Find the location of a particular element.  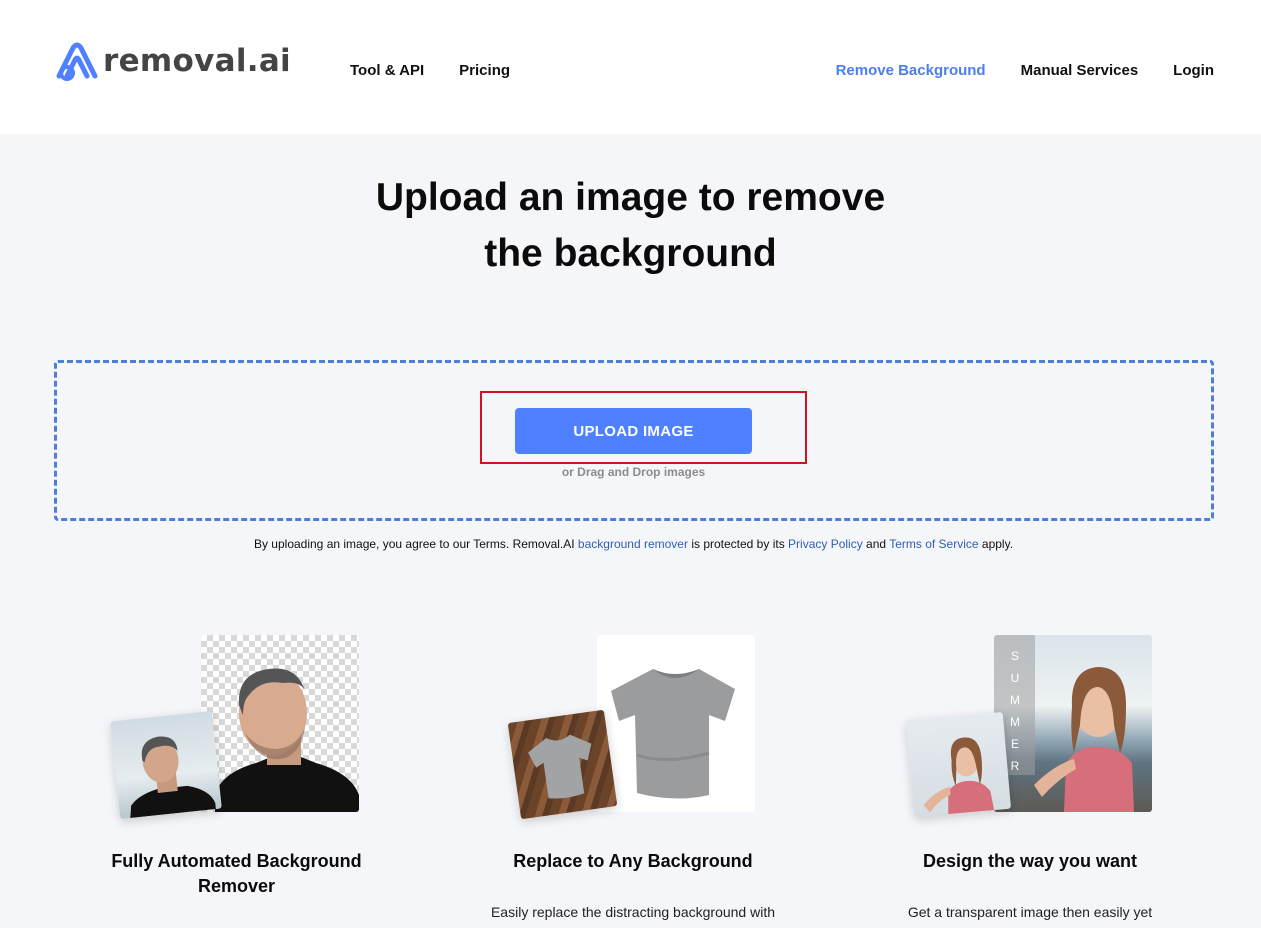

feature3-beach-image: S U M M E R is located at coordinates (1073, 723).